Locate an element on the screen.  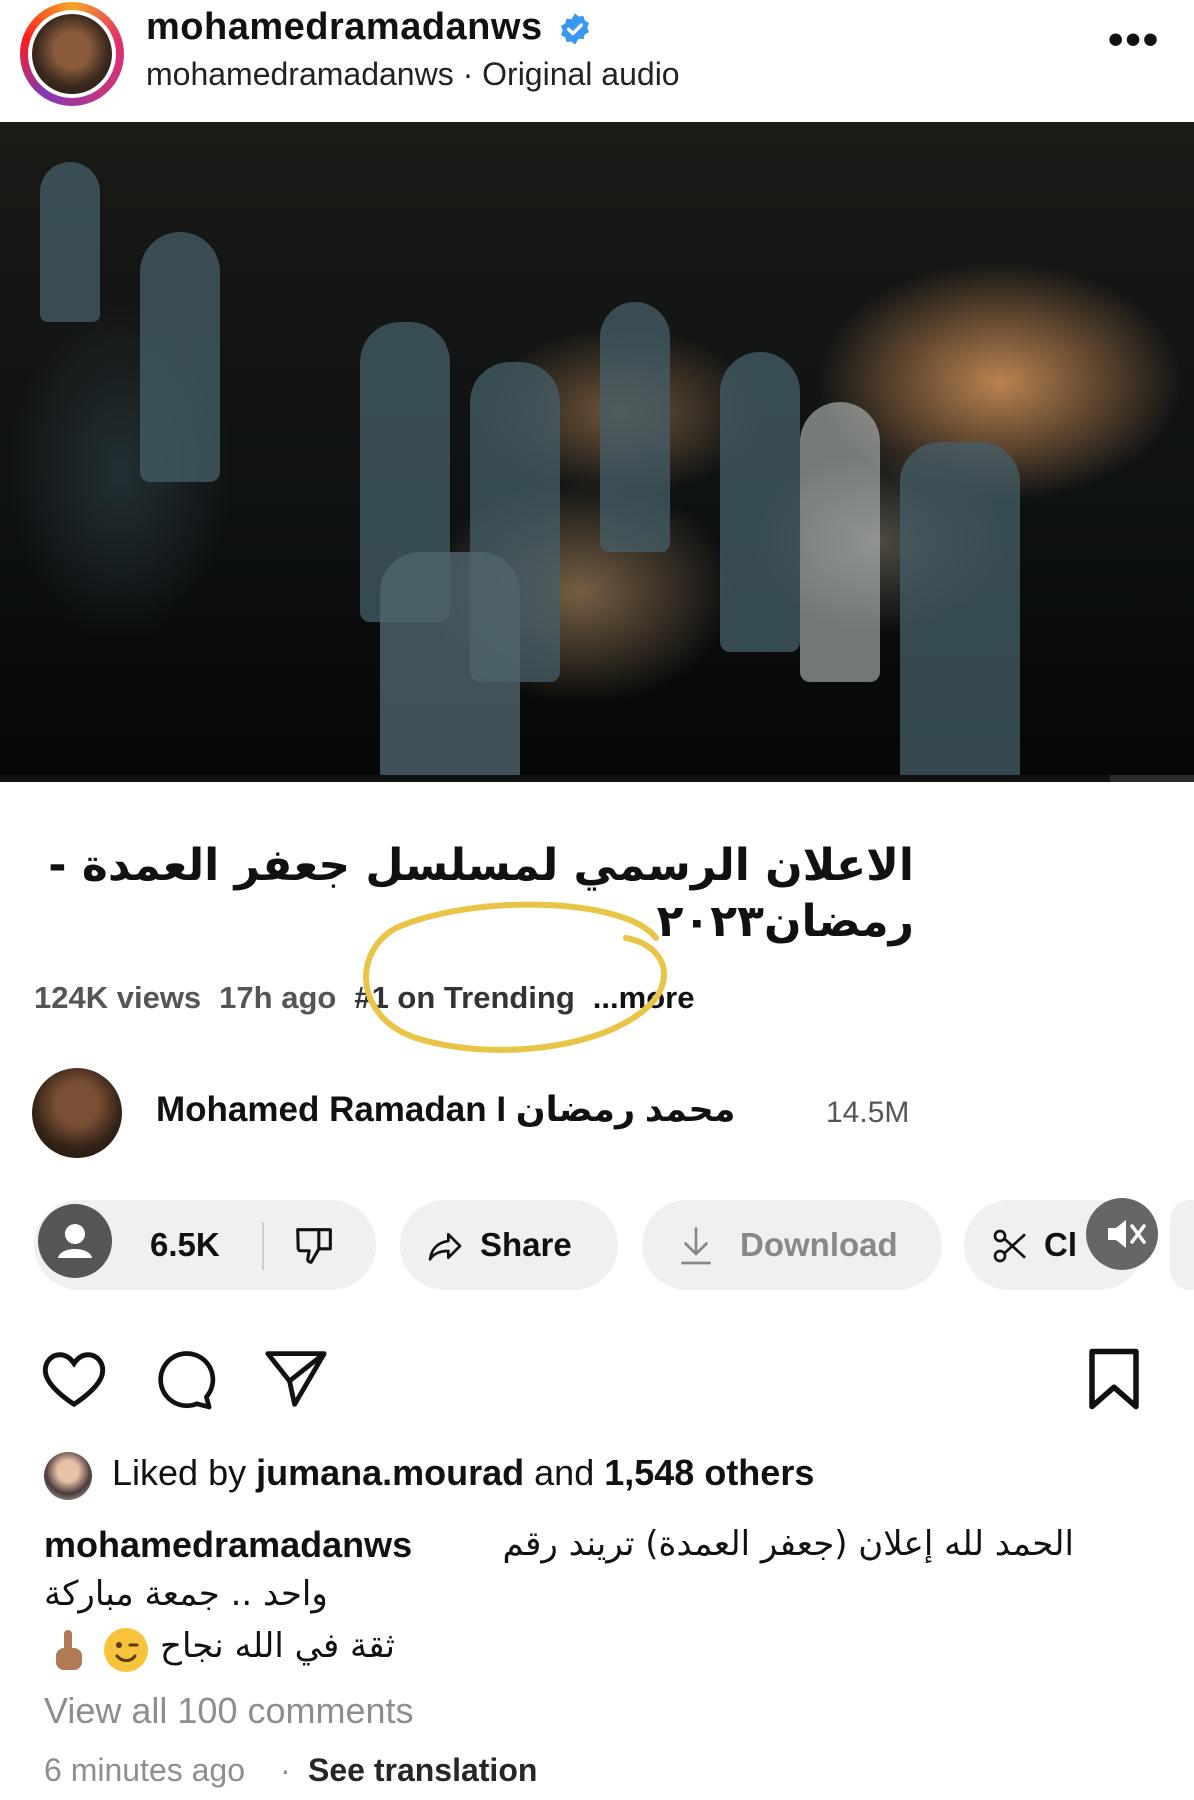
scissors-icon is located at coordinates (1009, 1246).